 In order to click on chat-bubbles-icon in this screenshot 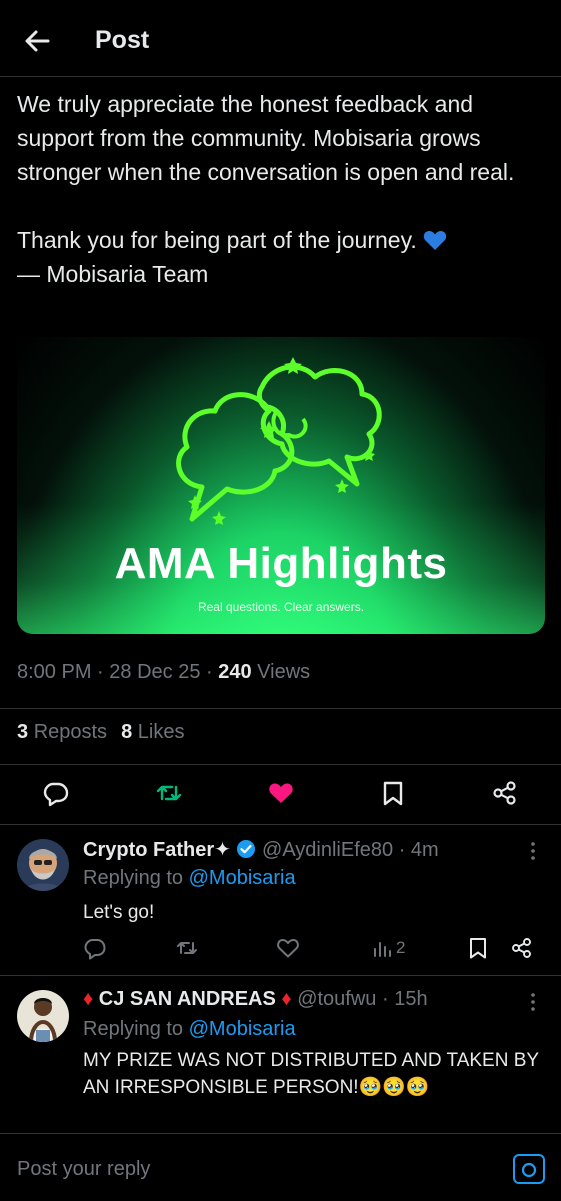, I will do `click(279, 441)`.